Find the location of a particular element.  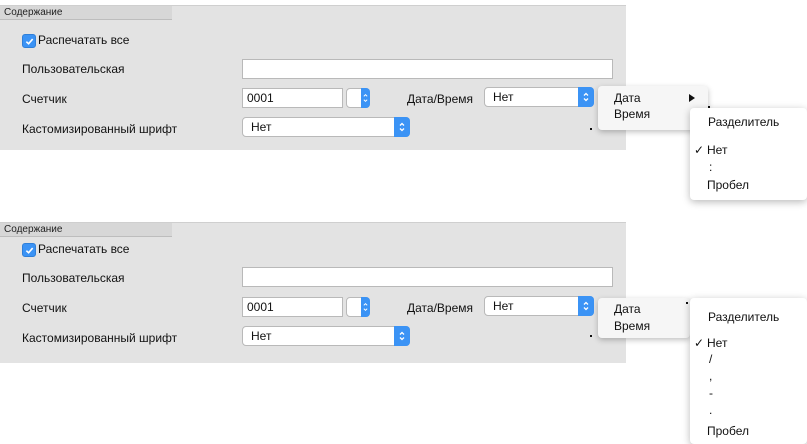

datetime-menu-2: Дата Время is located at coordinates (644, 318).